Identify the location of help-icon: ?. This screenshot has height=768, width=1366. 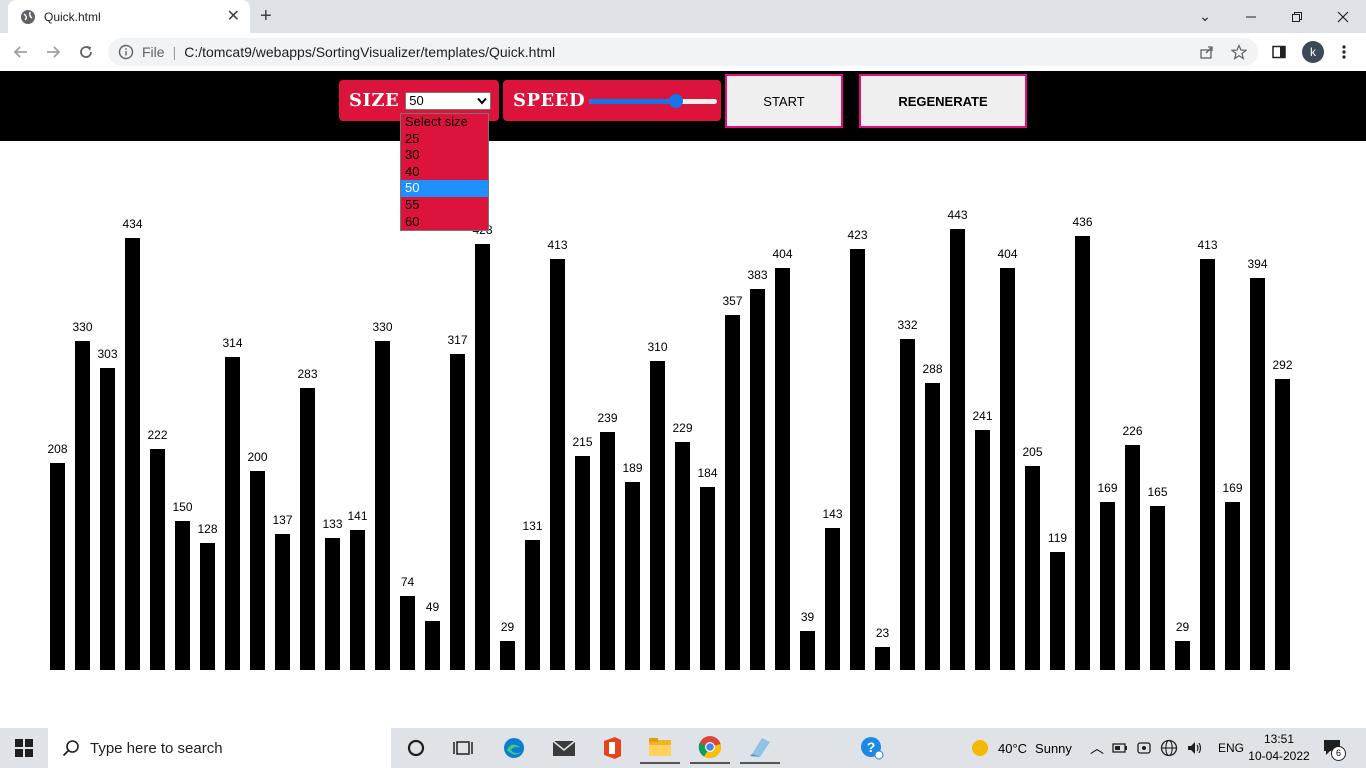
(872, 748).